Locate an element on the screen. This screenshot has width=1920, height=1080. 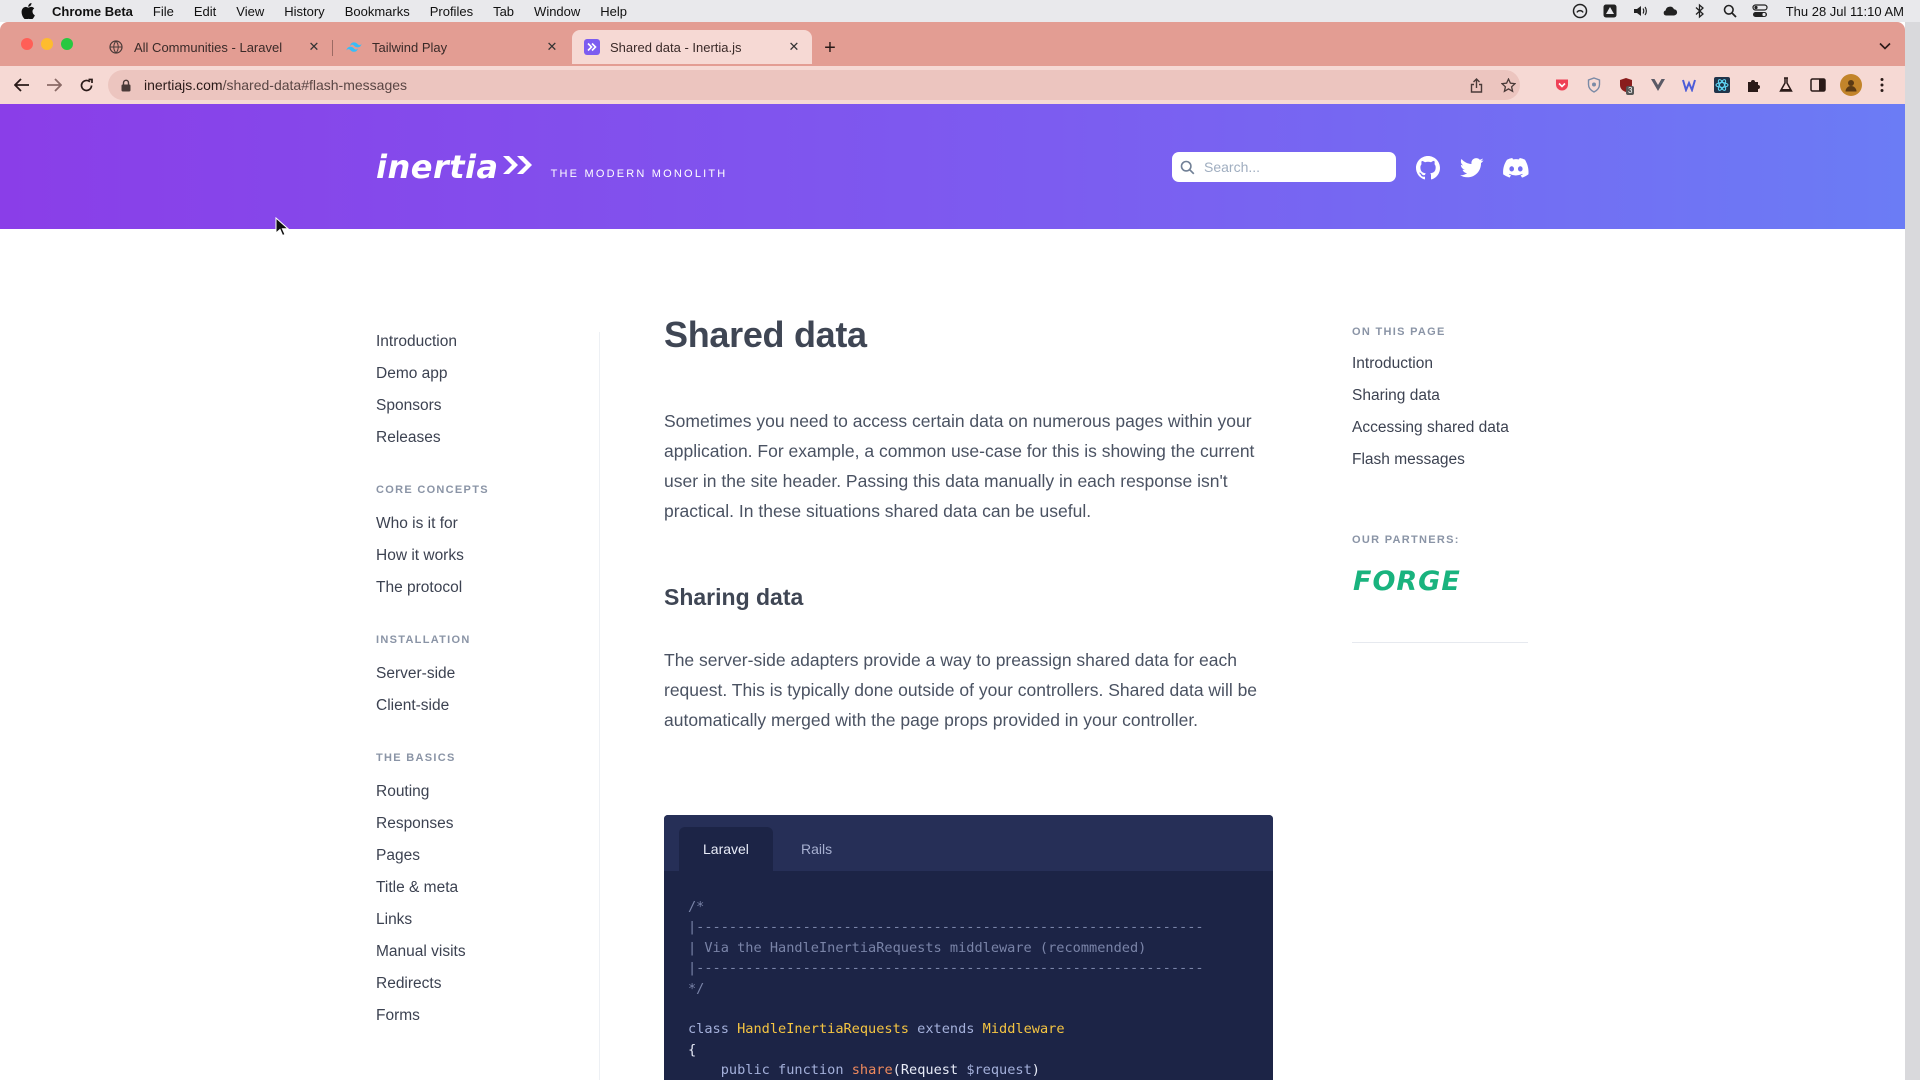
share-icon is located at coordinates (1476, 85).